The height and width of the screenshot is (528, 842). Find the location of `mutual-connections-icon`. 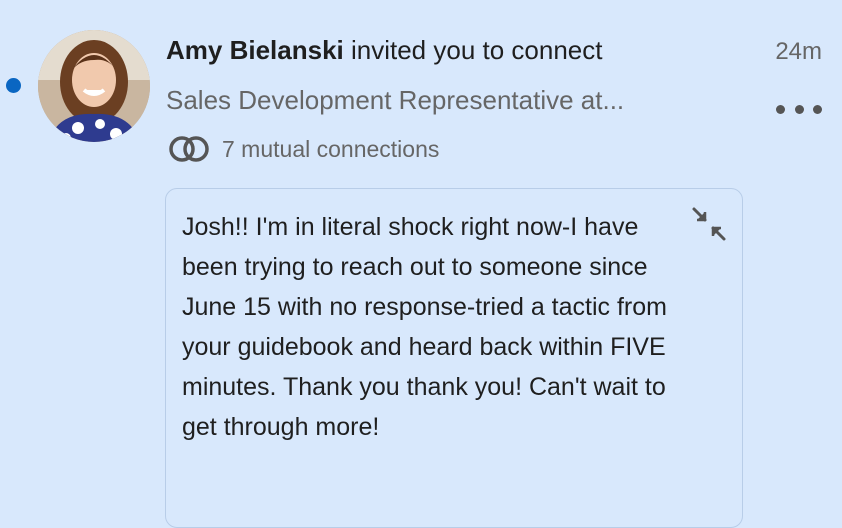

mutual-connections-icon is located at coordinates (189, 149).